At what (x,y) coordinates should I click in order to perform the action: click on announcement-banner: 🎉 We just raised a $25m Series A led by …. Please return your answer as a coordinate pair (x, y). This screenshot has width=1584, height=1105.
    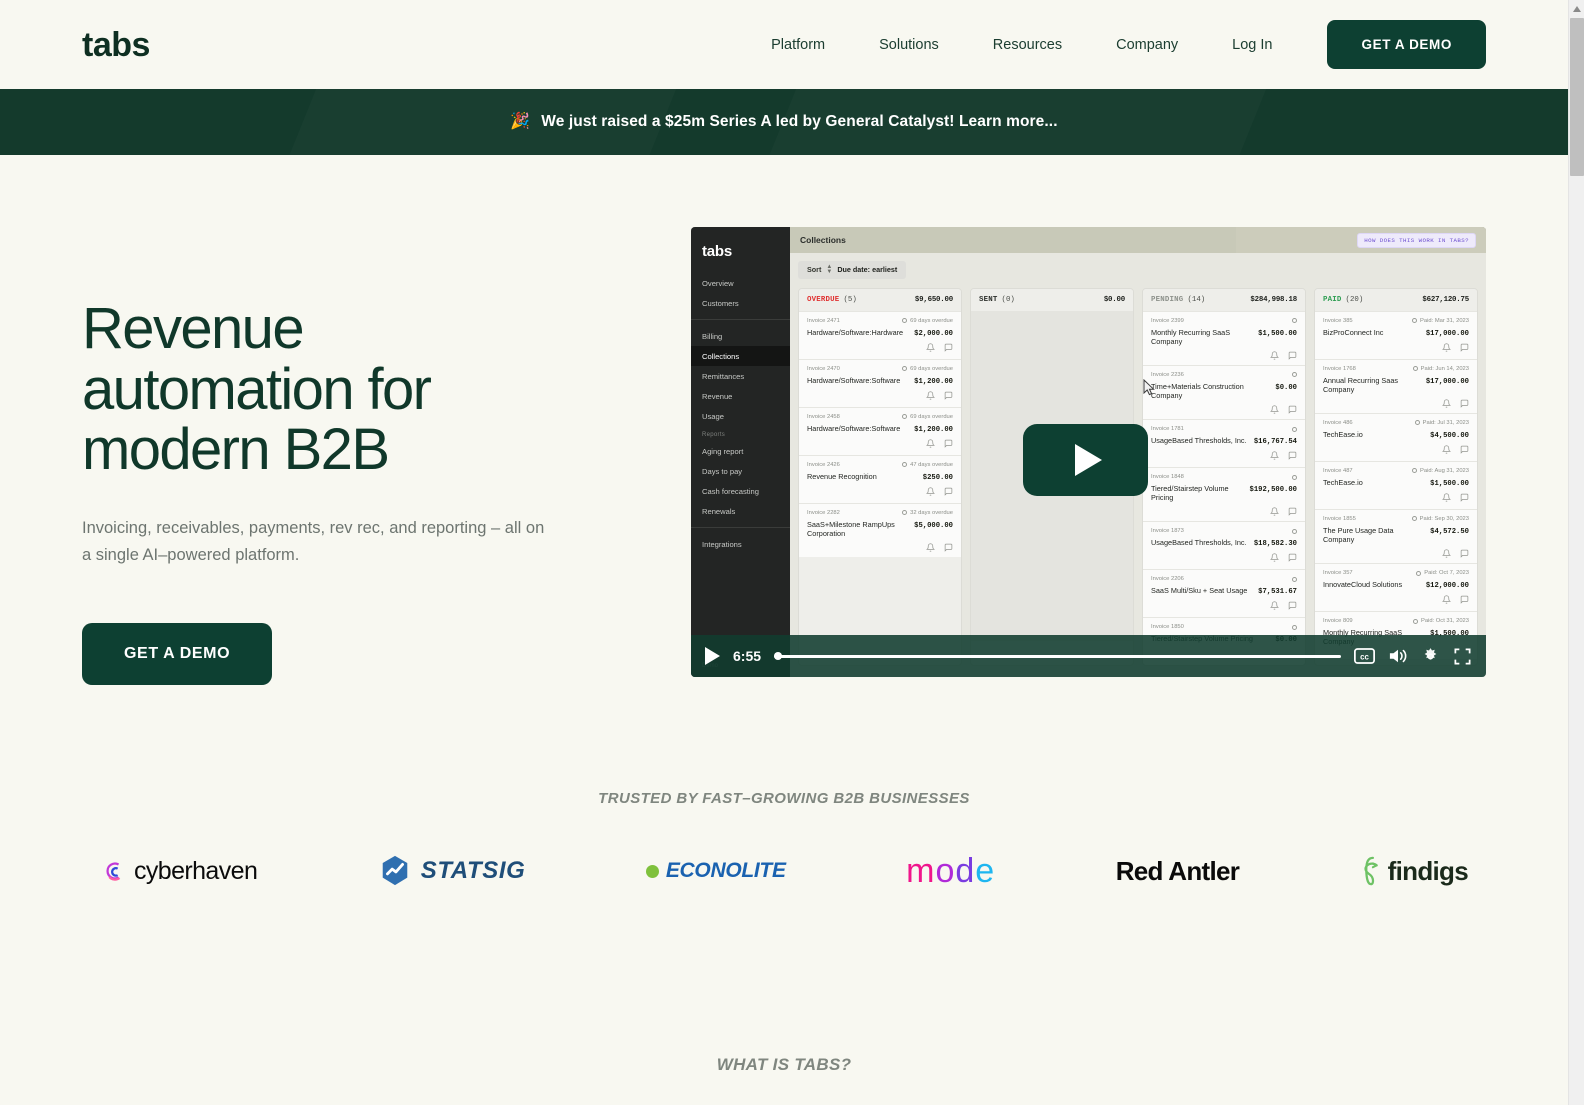
    Looking at the image, I should click on (784, 122).